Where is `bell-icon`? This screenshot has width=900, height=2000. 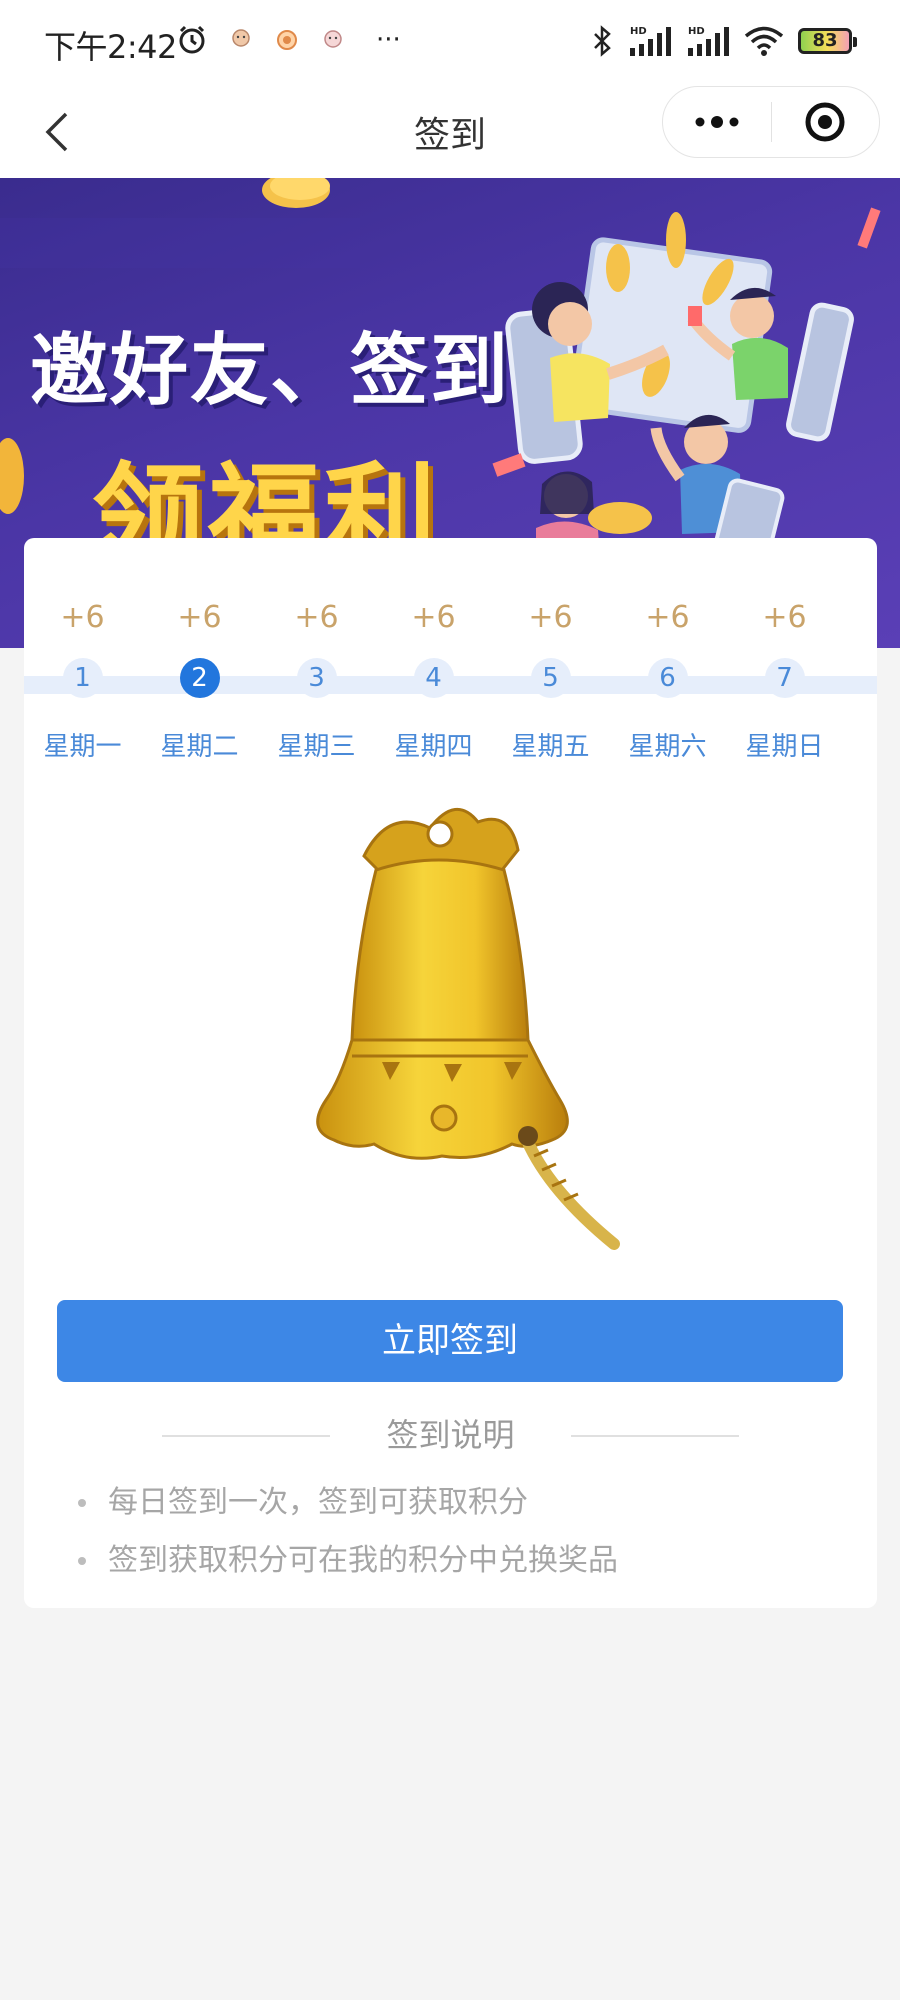
bell-icon is located at coordinates (468, 1028).